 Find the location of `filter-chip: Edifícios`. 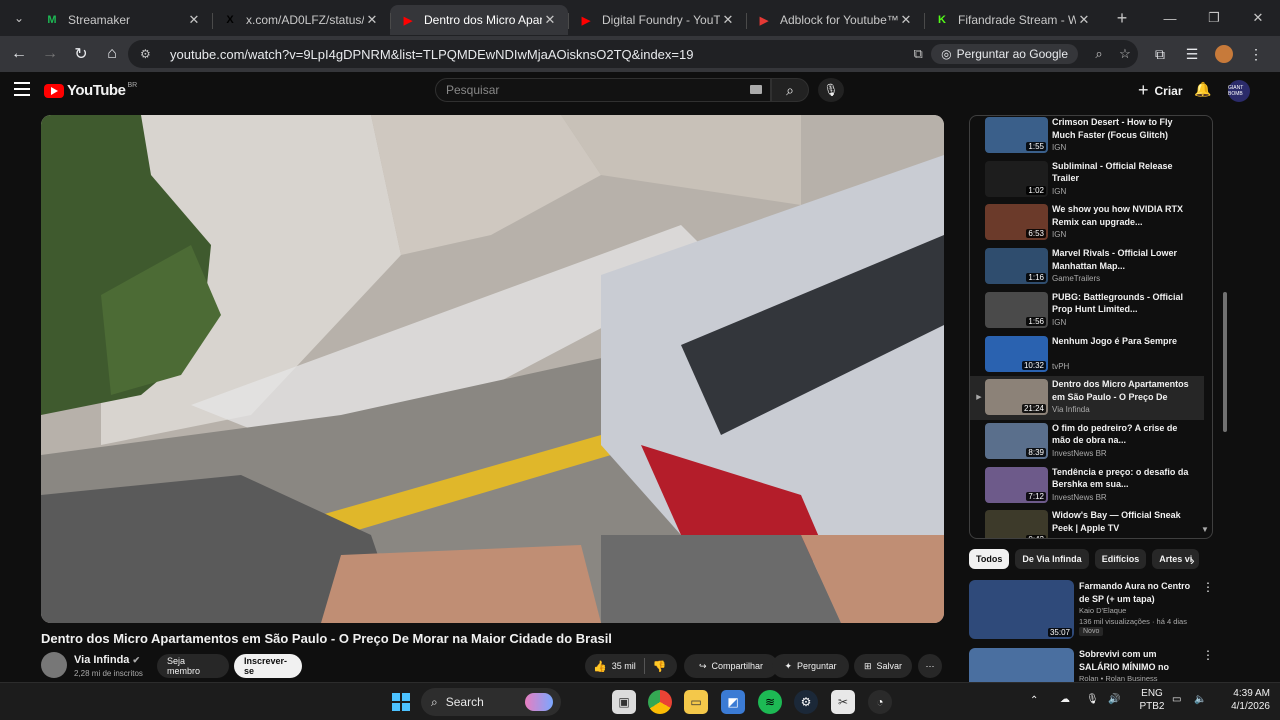

filter-chip: Edifícios is located at coordinates (1120, 559).